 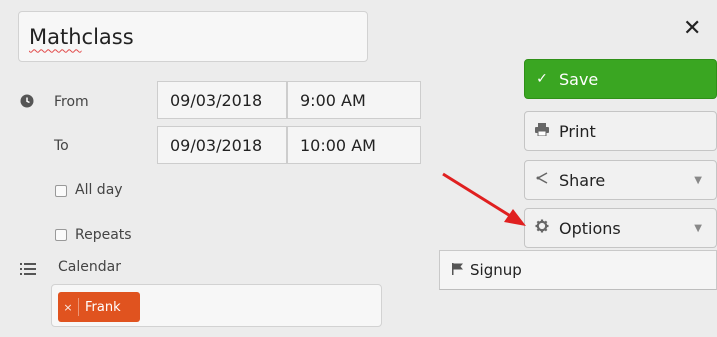 What do you see at coordinates (222, 100) in the screenshot?
I see `from-date-input: 09/03/2018` at bounding box center [222, 100].